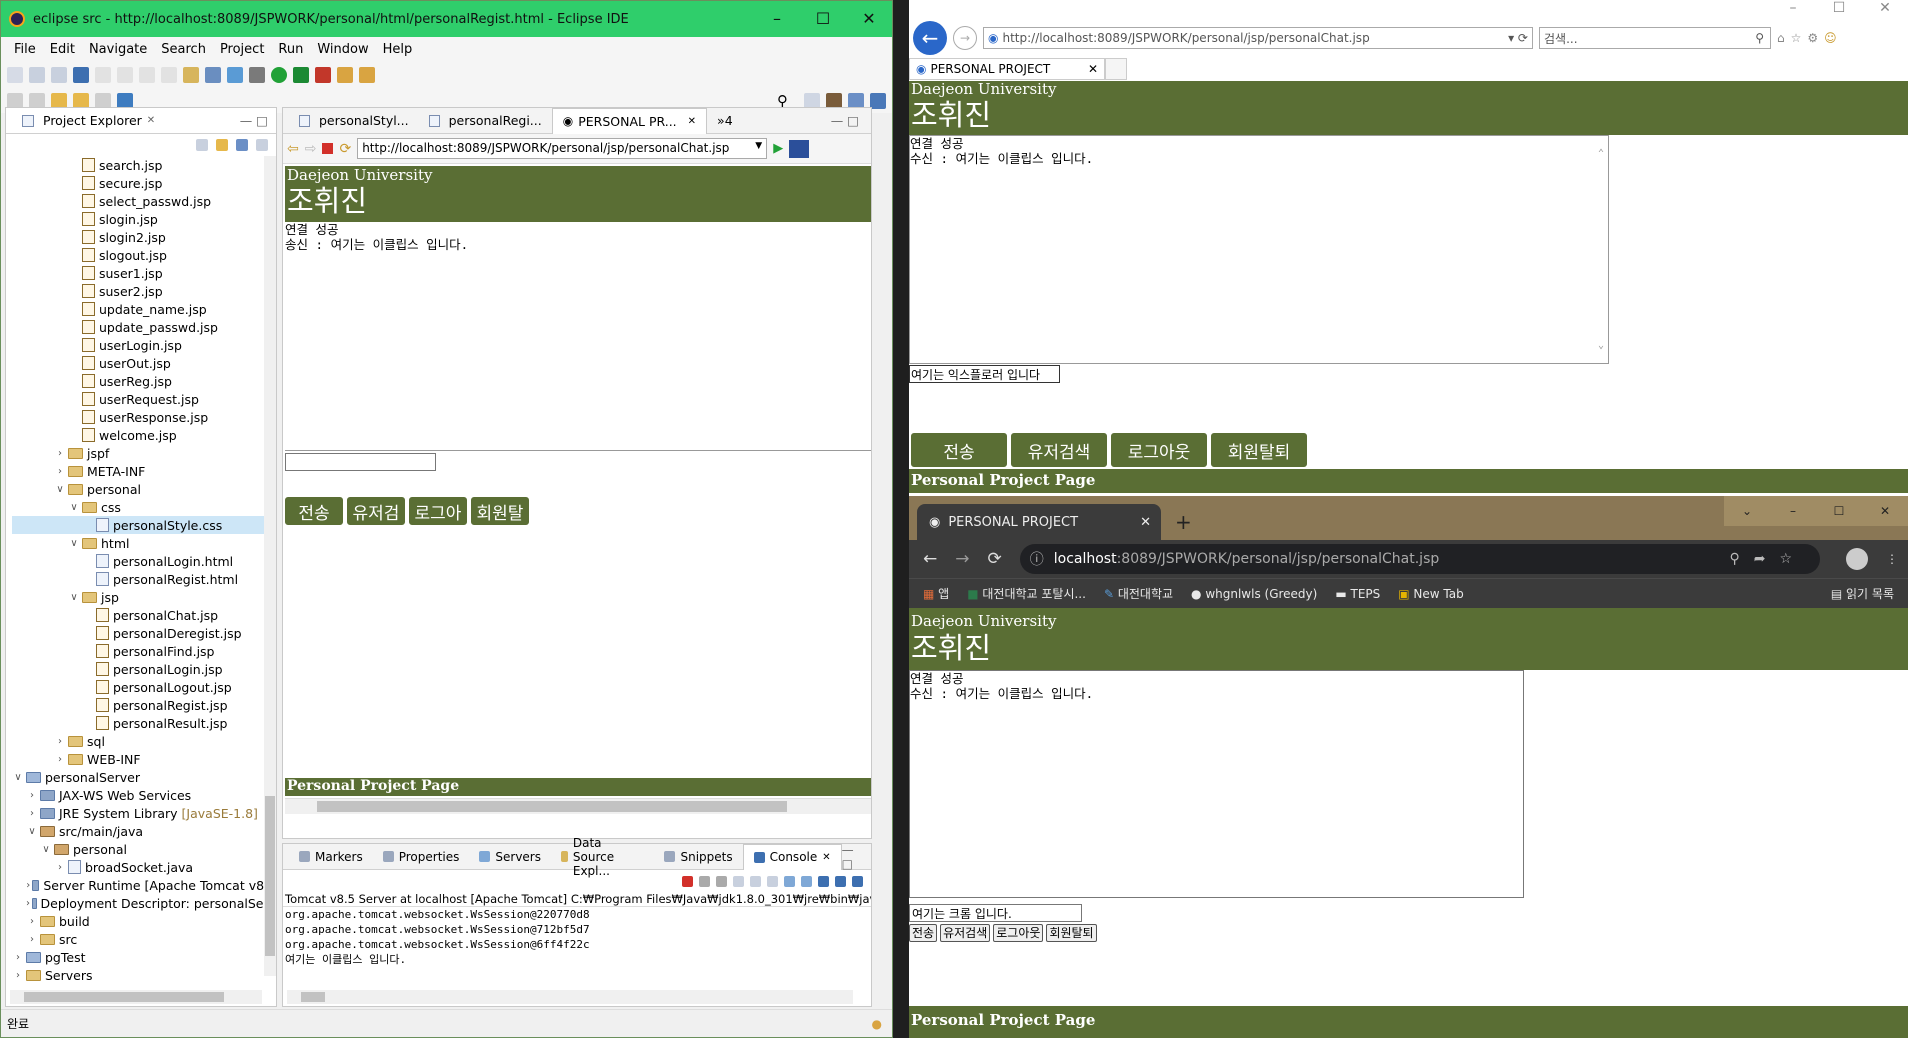 Image resolution: width=1908 pixels, height=1038 pixels. Describe the element at coordinates (62, 49) in the screenshot. I see `menu-edit: Edit` at that location.